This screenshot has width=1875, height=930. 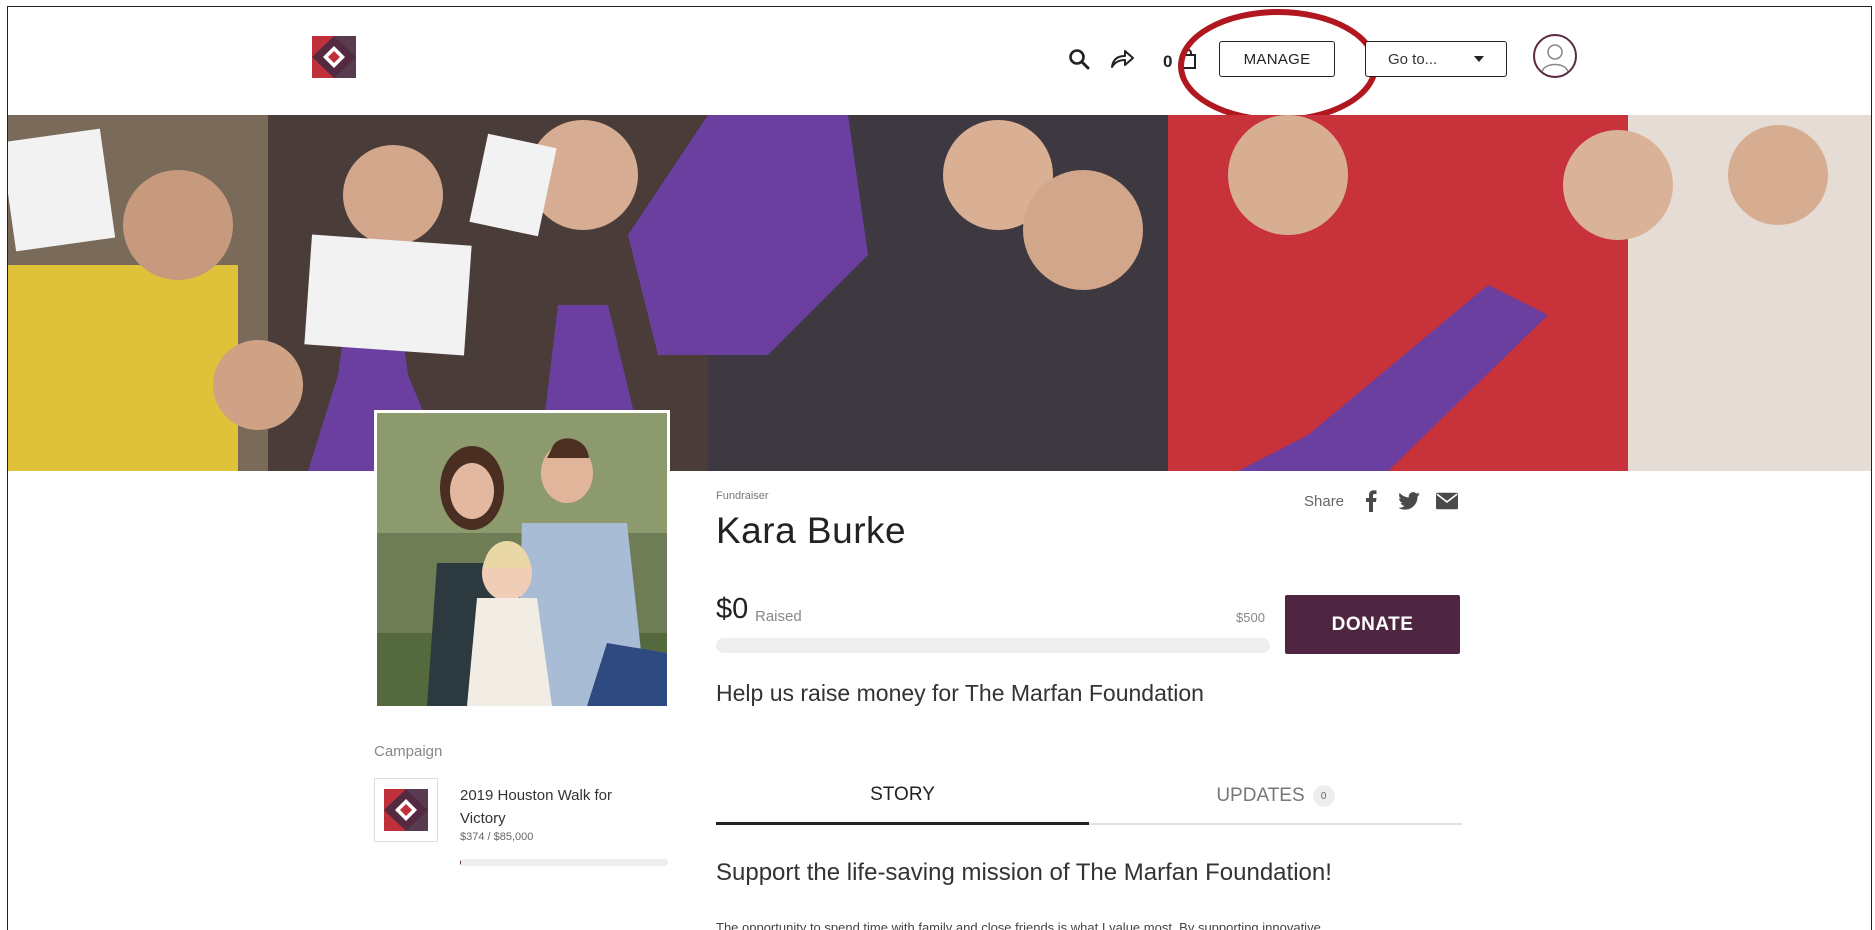 What do you see at coordinates (522, 559) in the screenshot?
I see `fundraiser-photo` at bounding box center [522, 559].